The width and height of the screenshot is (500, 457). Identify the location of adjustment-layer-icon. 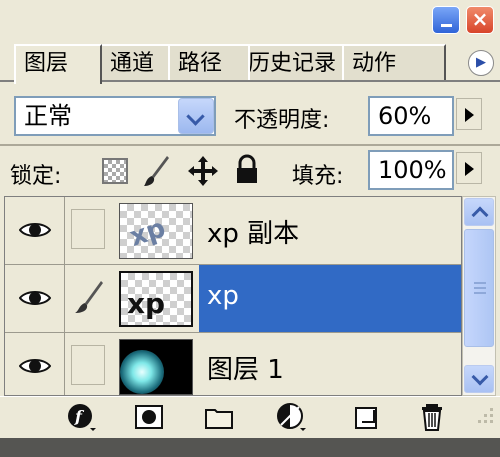
(291, 417).